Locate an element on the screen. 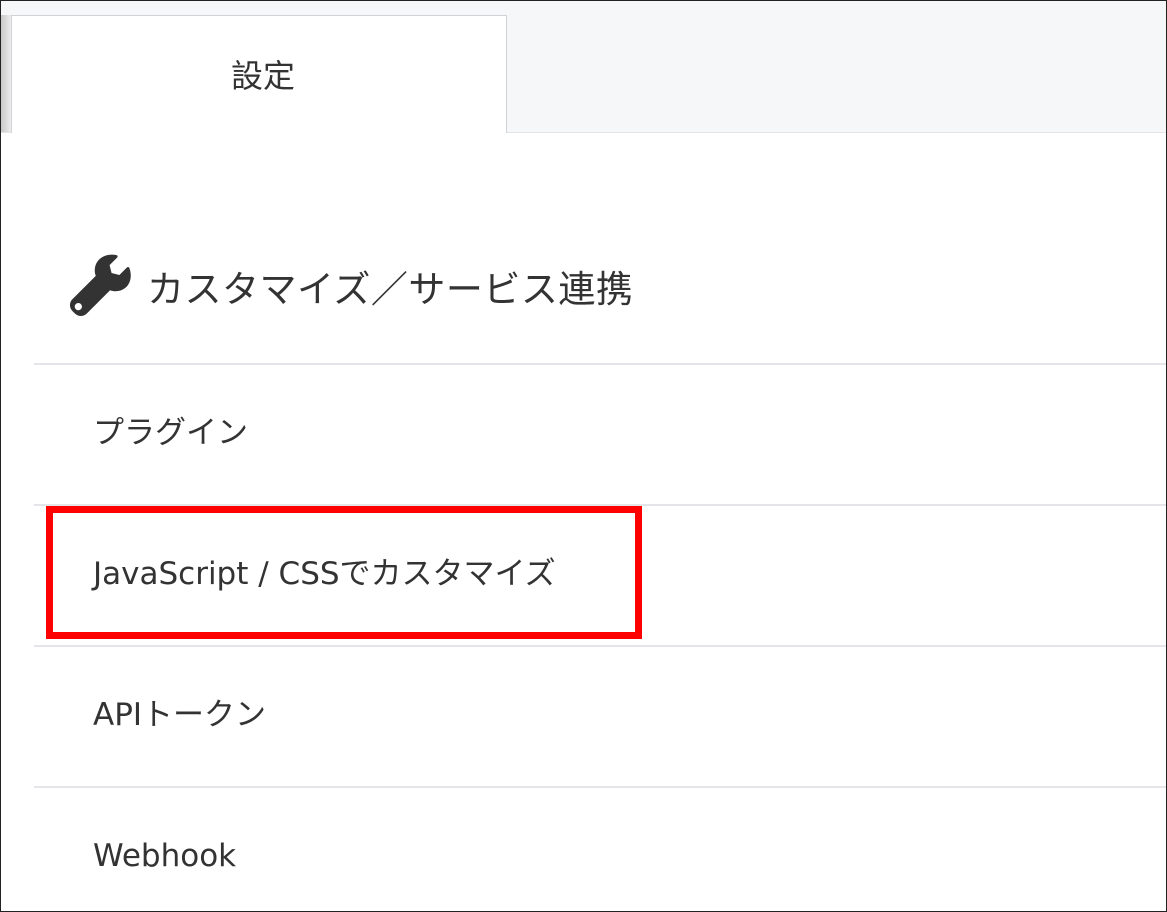 The image size is (1167, 912). menu-item-plugins: プラグイン is located at coordinates (170, 433).